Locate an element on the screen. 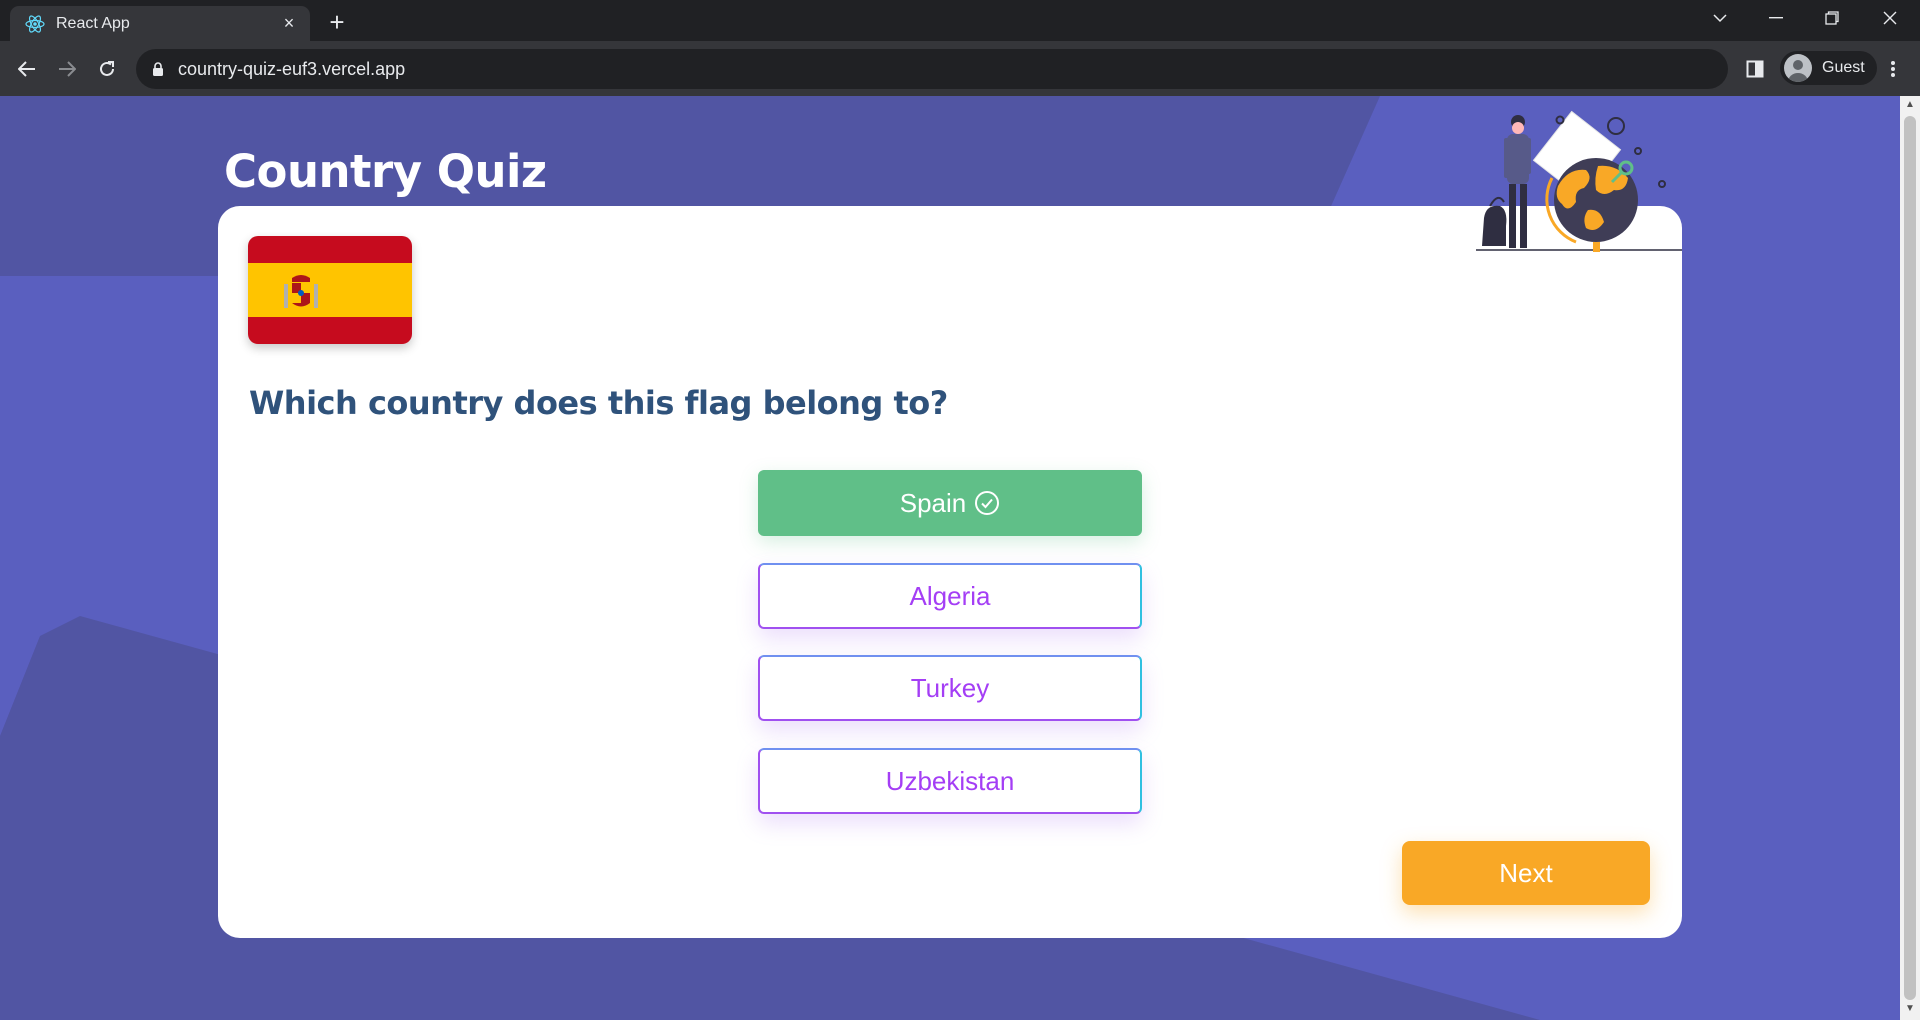 Image resolution: width=1920 pixels, height=1020 pixels. url-text: country-quiz-euf3.vercel.app is located at coordinates (292, 68).